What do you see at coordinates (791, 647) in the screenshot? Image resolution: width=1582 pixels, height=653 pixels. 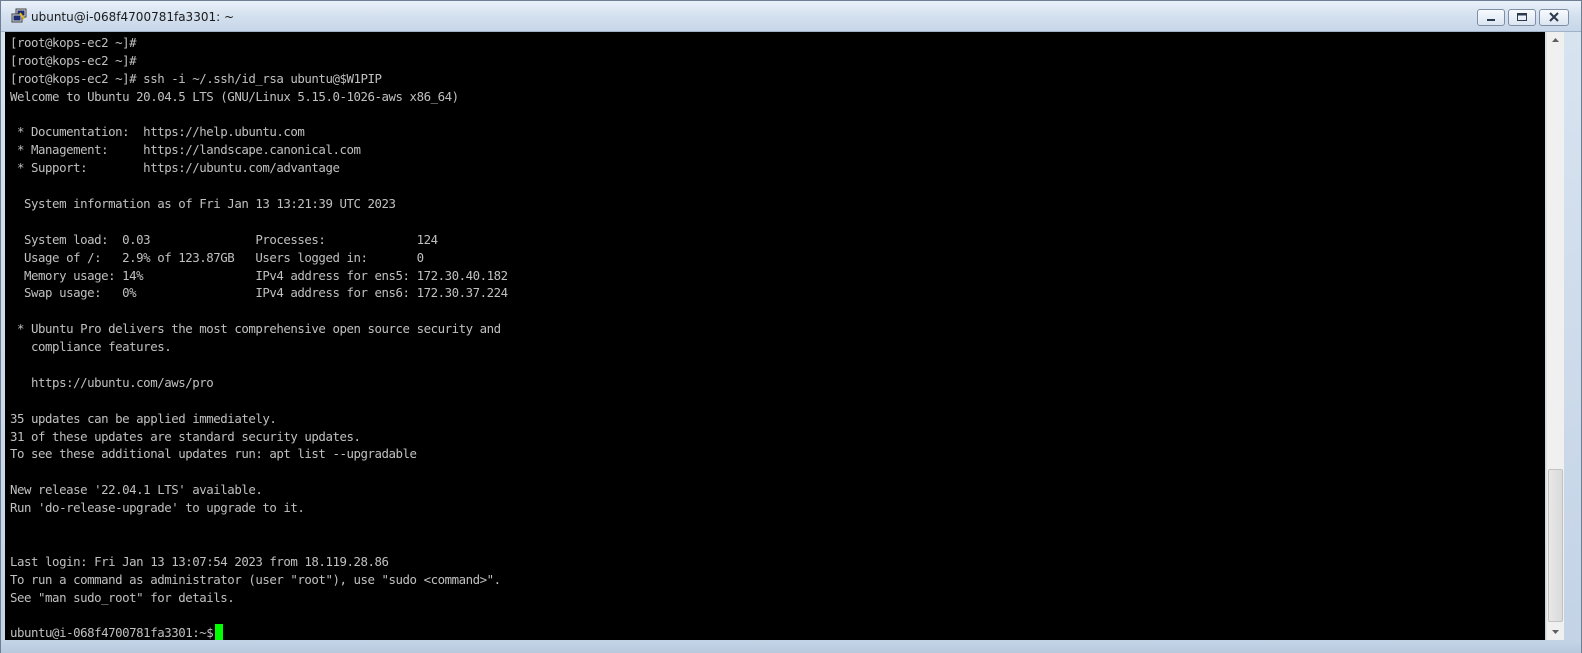 I see `window-bottom-border` at bounding box center [791, 647].